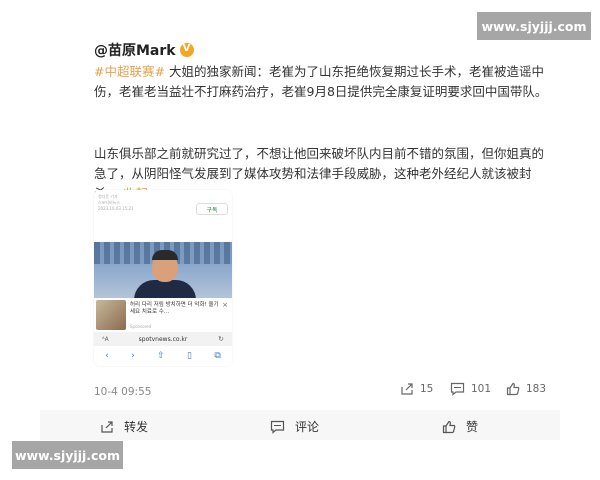  I want to click on like-count: 183, so click(536, 389).